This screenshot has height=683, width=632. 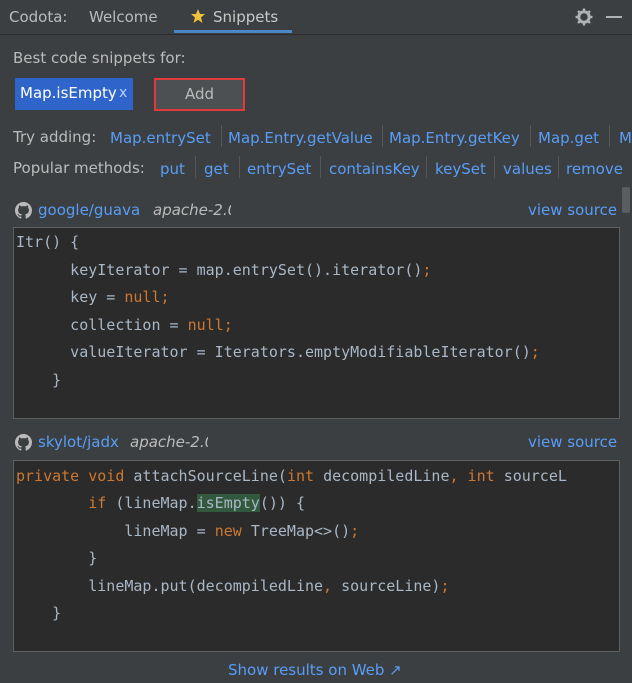 What do you see at coordinates (55, 137) in the screenshot?
I see `try-adding-label: Try adding:` at bounding box center [55, 137].